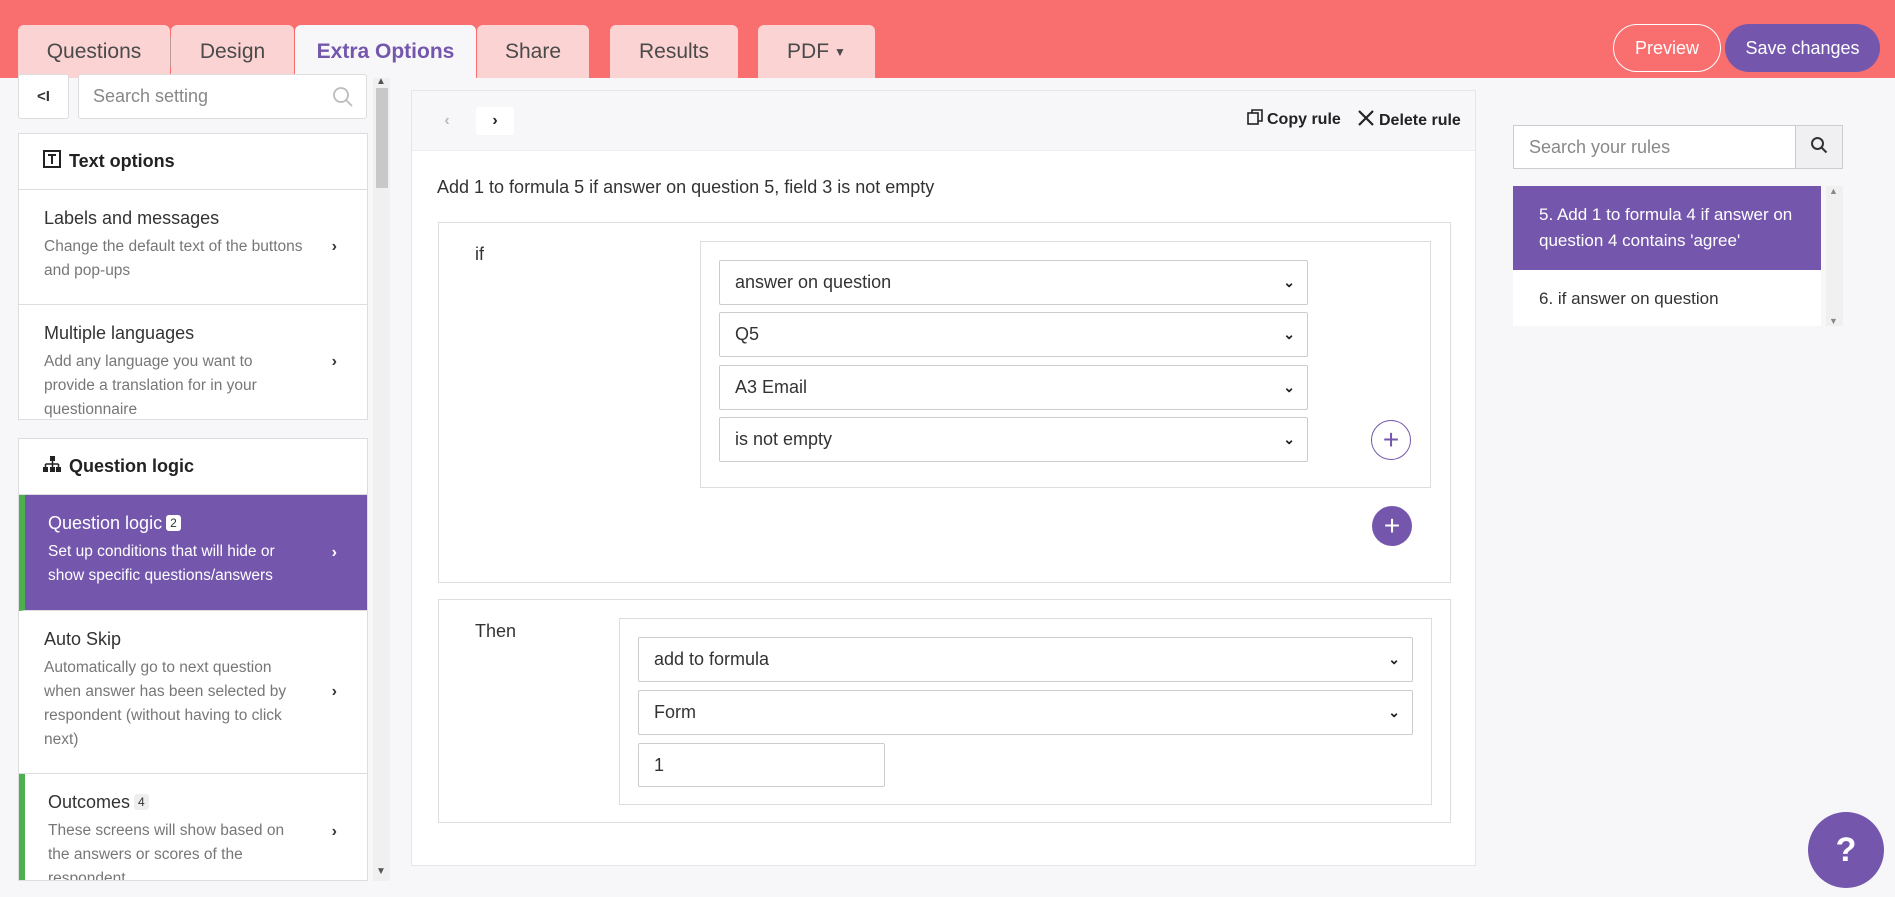 This screenshot has height=897, width=1895. What do you see at coordinates (193, 467) in the screenshot?
I see `question-logic-header: Question logic` at bounding box center [193, 467].